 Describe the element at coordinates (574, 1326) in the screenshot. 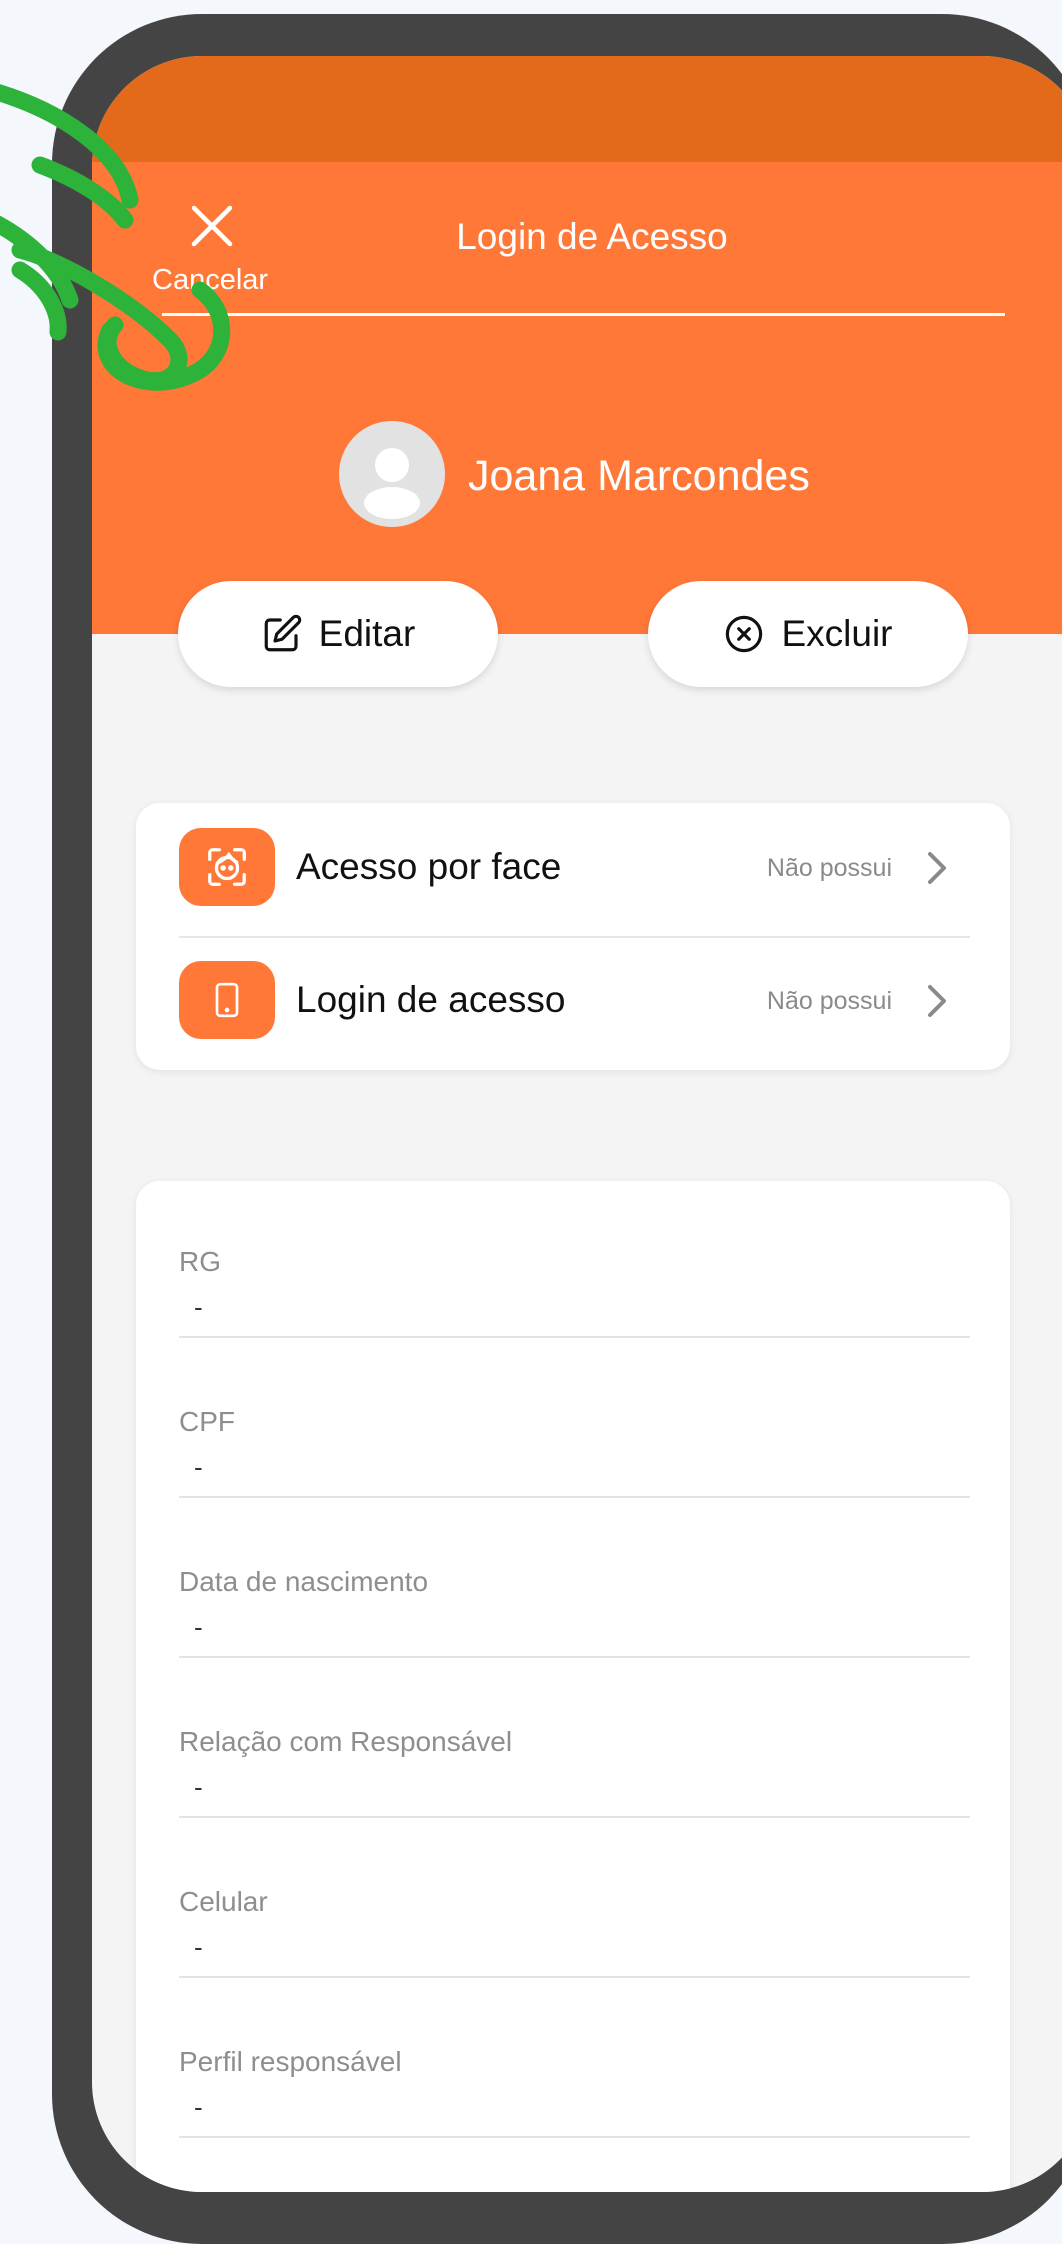

I see `field-rg: RG -` at that location.